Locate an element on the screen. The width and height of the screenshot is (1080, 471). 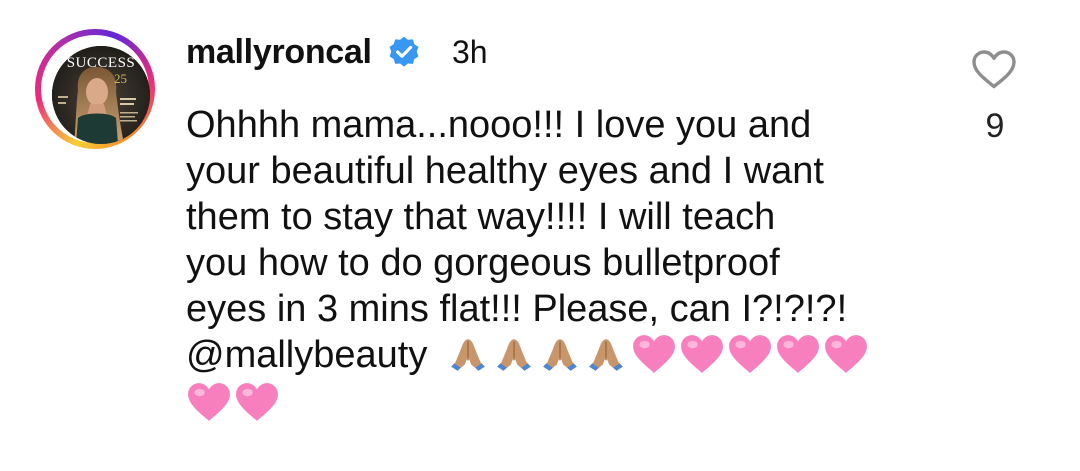
emoji-row-secondary is located at coordinates (234, 402).